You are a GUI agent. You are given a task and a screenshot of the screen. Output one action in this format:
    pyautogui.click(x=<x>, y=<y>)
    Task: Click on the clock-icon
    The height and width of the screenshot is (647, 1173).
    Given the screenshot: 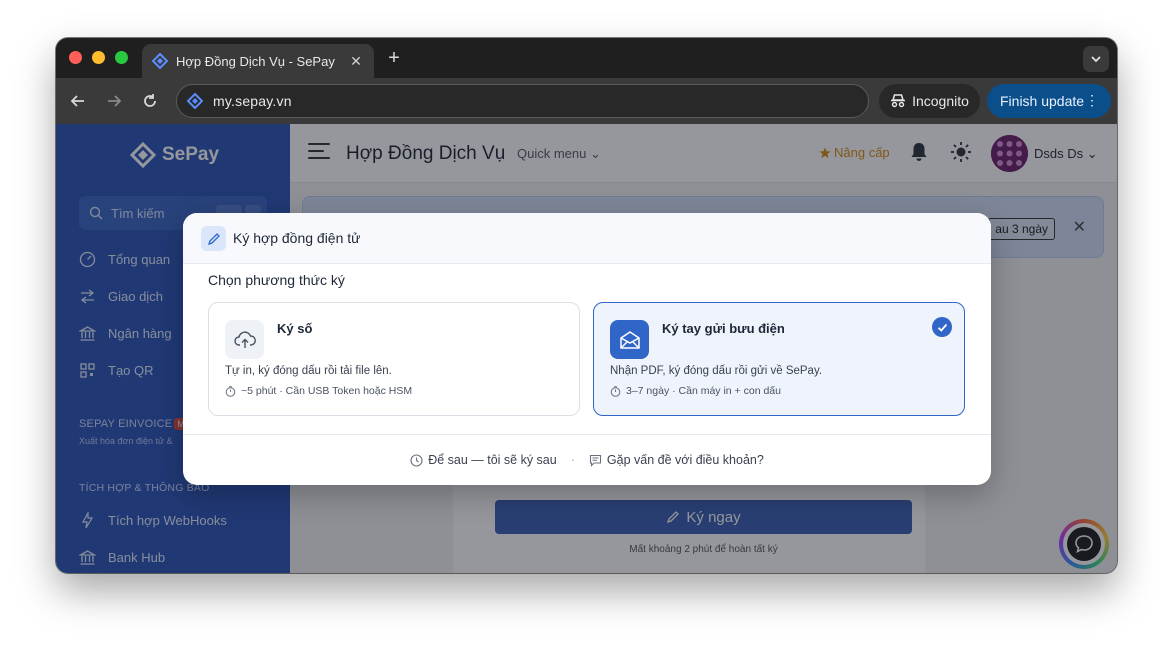 What is the action you would take?
    pyautogui.click(x=416, y=460)
    